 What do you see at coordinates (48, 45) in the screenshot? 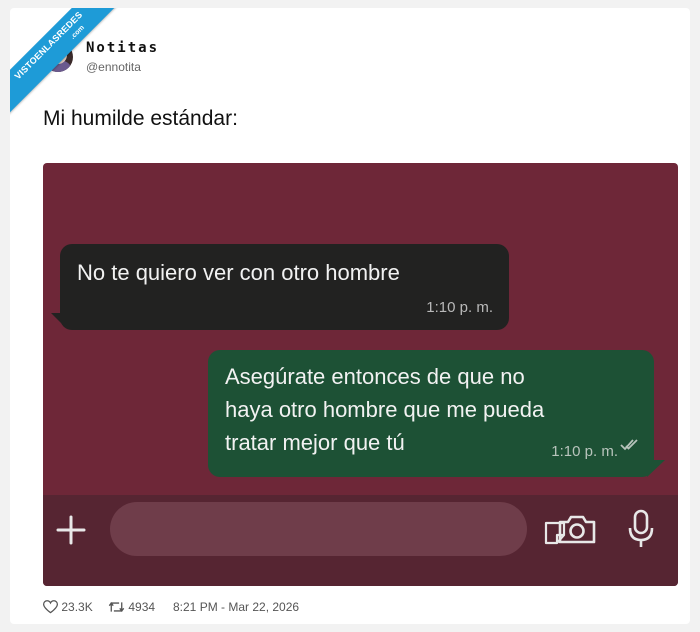
I see `watermark-text: VISTOENLASREDES` at bounding box center [48, 45].